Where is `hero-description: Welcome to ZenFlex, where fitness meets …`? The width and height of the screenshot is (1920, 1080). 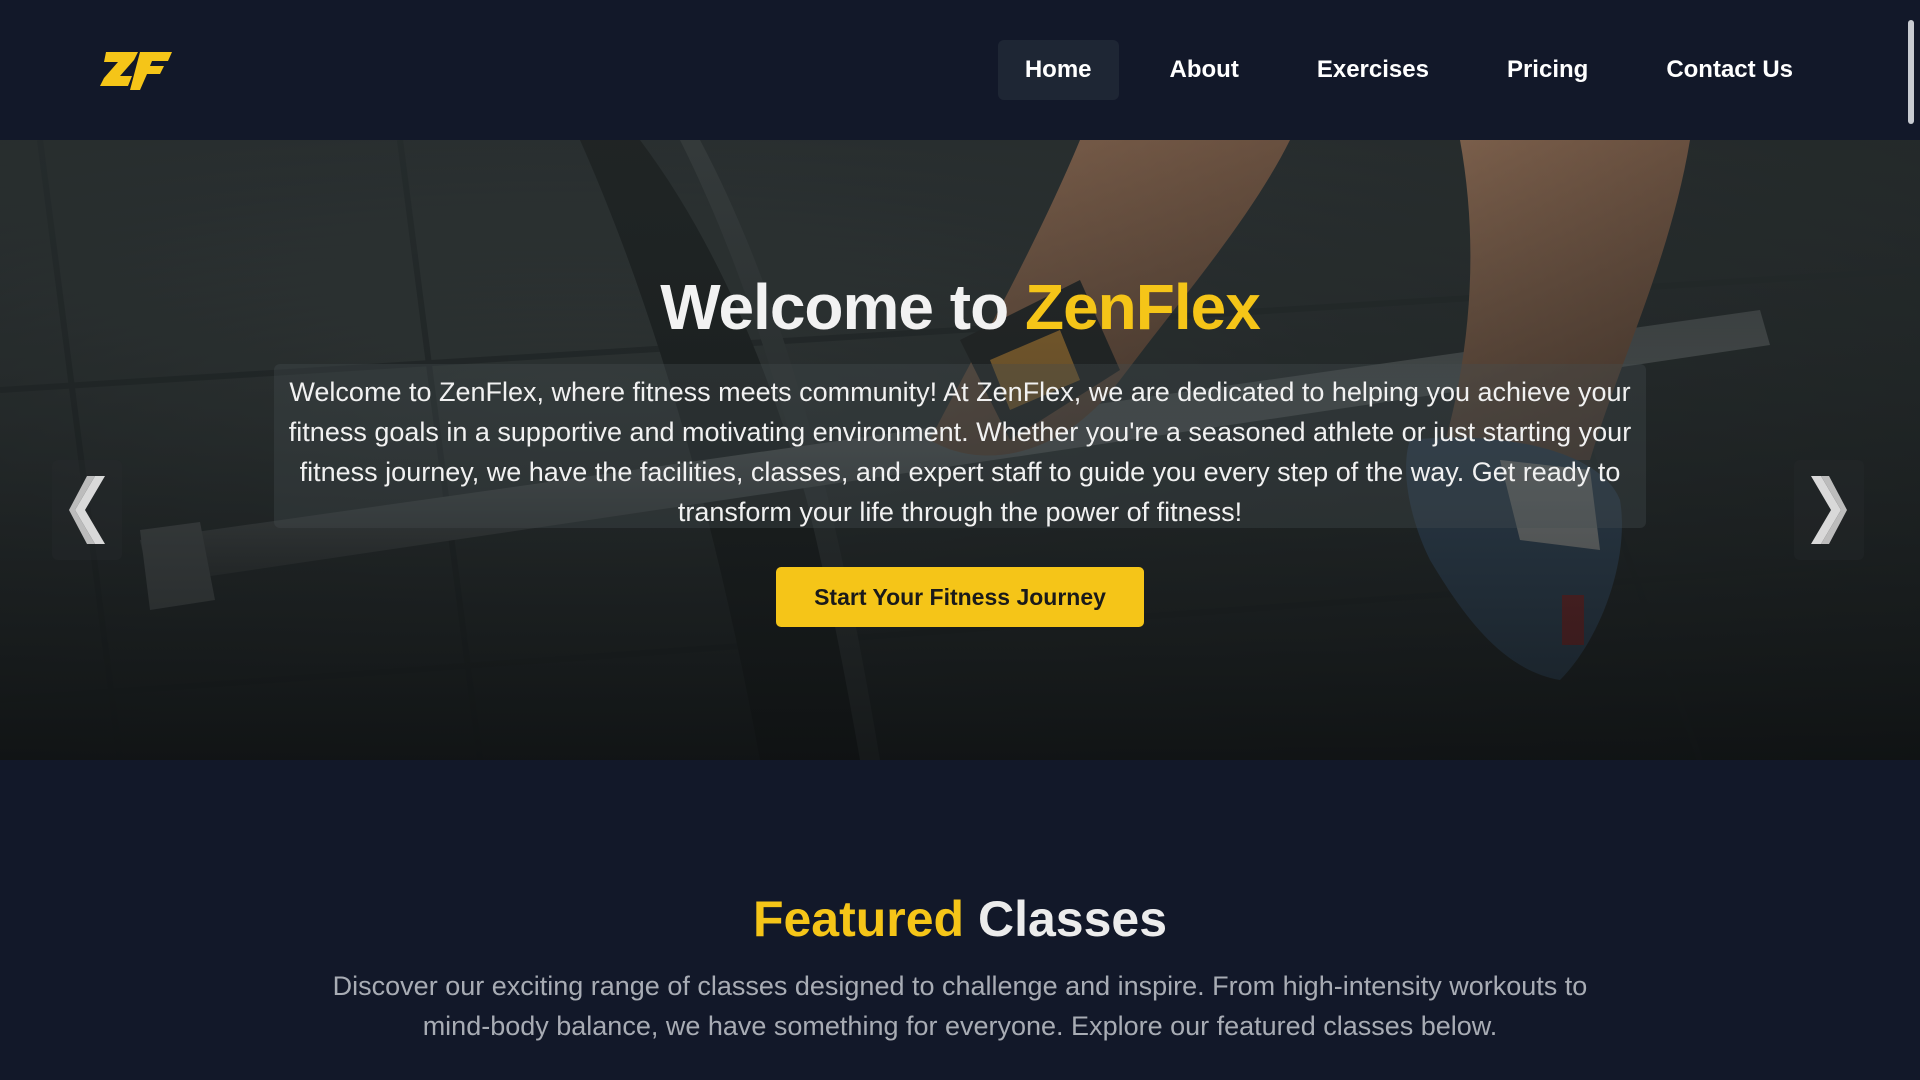 hero-description: Welcome to ZenFlex, where fitness meets … is located at coordinates (960, 446).